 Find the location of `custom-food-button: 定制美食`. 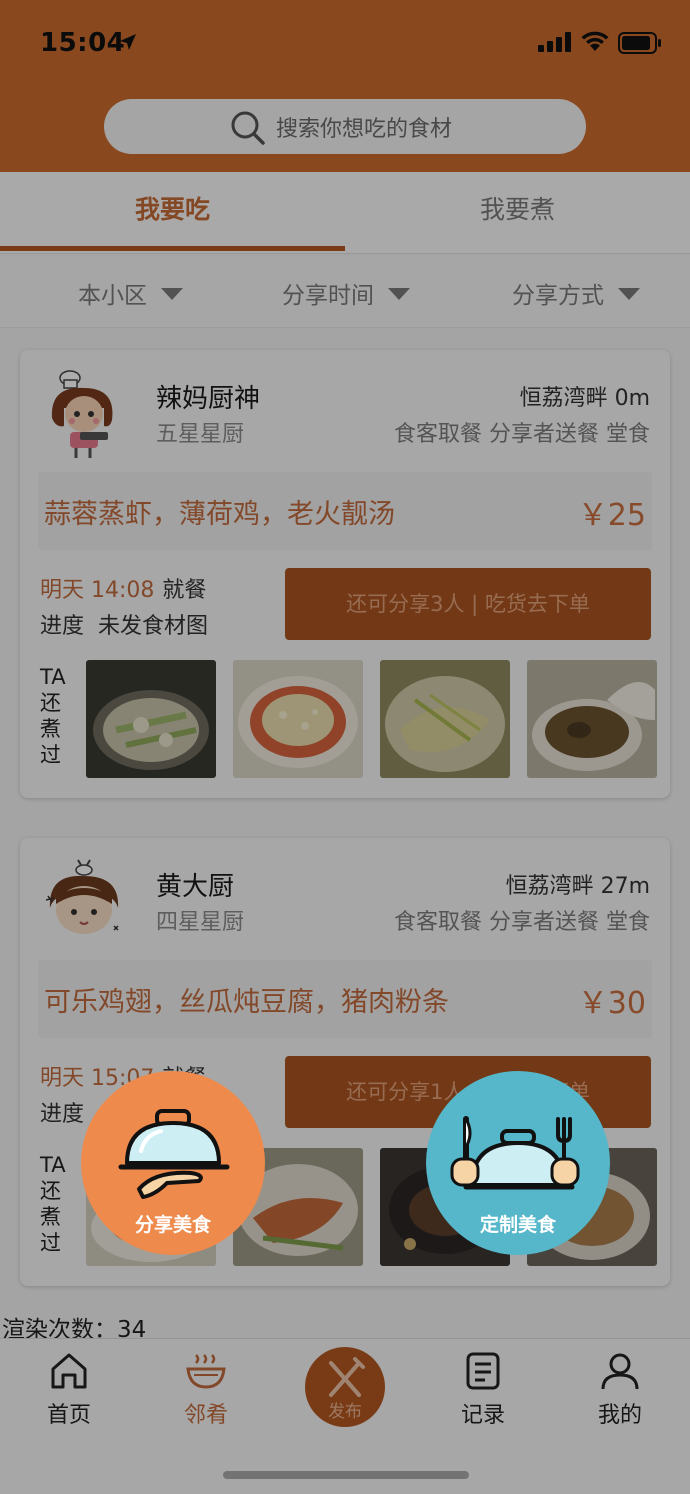

custom-food-button: 定制美食 is located at coordinates (518, 1163).